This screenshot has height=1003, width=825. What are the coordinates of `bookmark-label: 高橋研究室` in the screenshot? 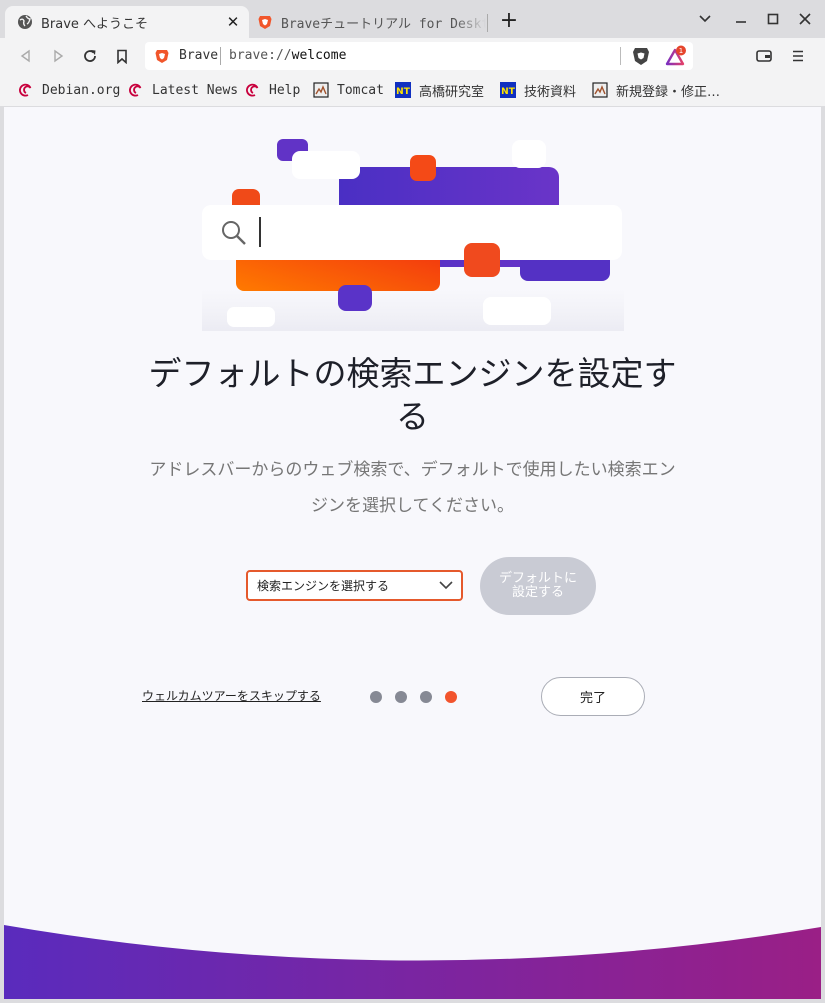 It's located at (452, 92).